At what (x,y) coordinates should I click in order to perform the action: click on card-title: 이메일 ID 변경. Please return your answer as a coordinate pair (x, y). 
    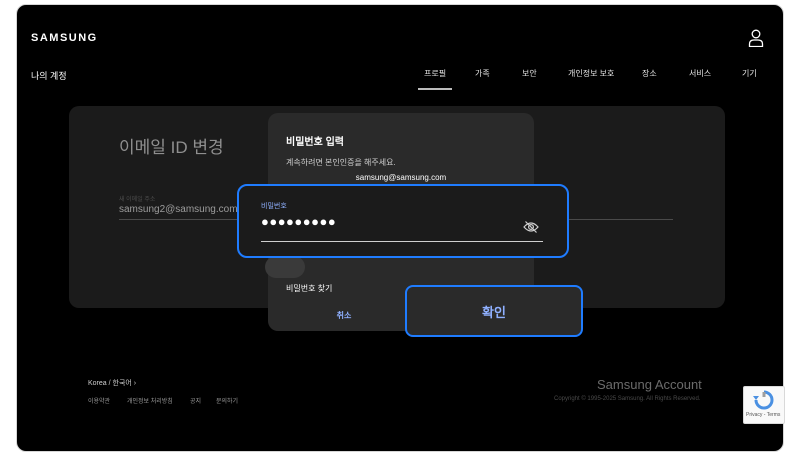
    Looking at the image, I should click on (171, 147).